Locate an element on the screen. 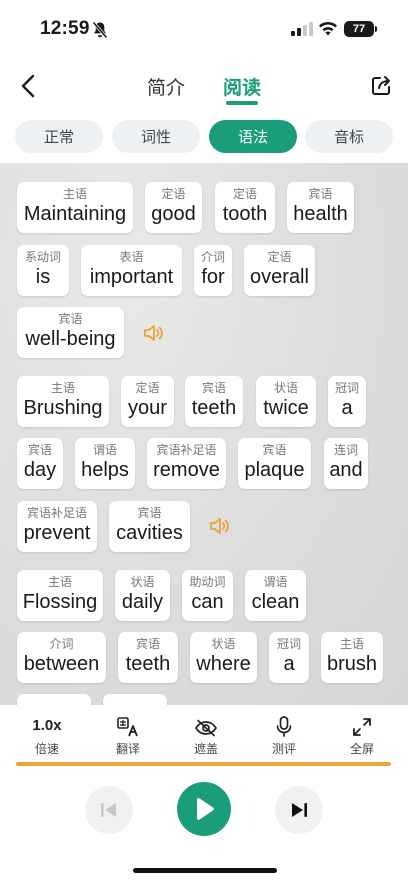 Image resolution: width=408 pixels, height=883 pixels. word-chip: 宾语 day is located at coordinates (40, 463).